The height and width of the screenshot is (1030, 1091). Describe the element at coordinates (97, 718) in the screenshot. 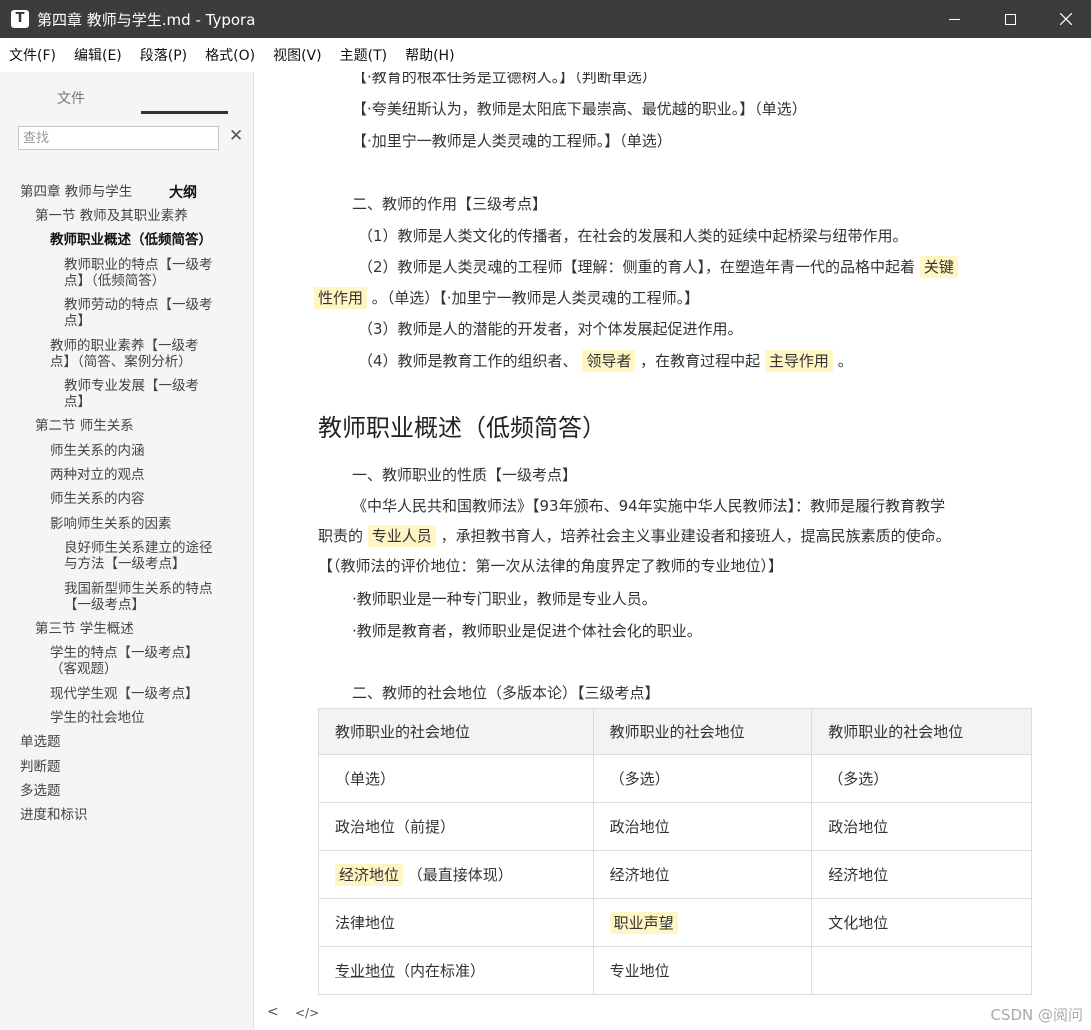

I see `outline-item: 学生的社会地位` at that location.